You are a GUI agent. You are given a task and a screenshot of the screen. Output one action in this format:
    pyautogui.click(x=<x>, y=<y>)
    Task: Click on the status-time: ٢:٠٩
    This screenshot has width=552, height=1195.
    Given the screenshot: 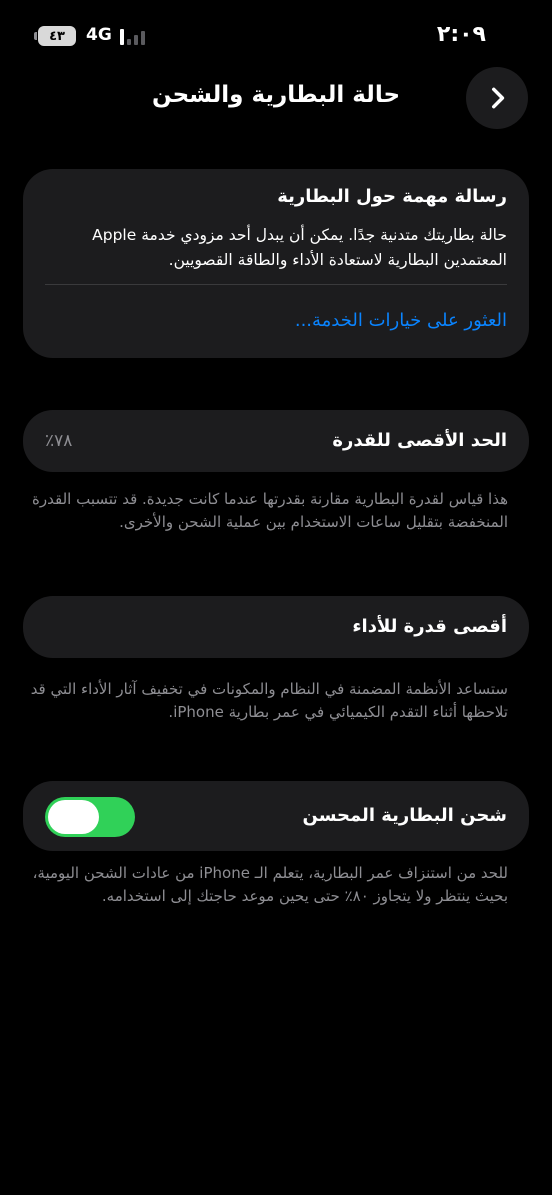 What is the action you would take?
    pyautogui.click(x=461, y=34)
    